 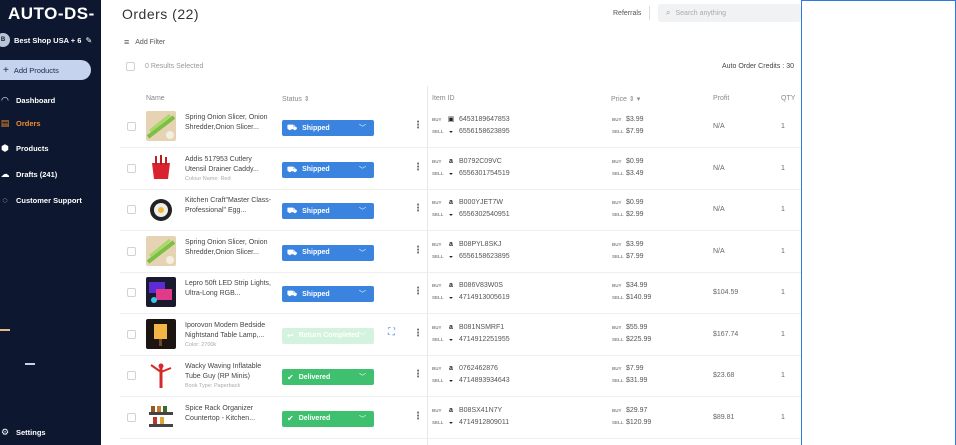 I want to click on sidebar-item-products: ⬢ Products, so click(x=24, y=148).